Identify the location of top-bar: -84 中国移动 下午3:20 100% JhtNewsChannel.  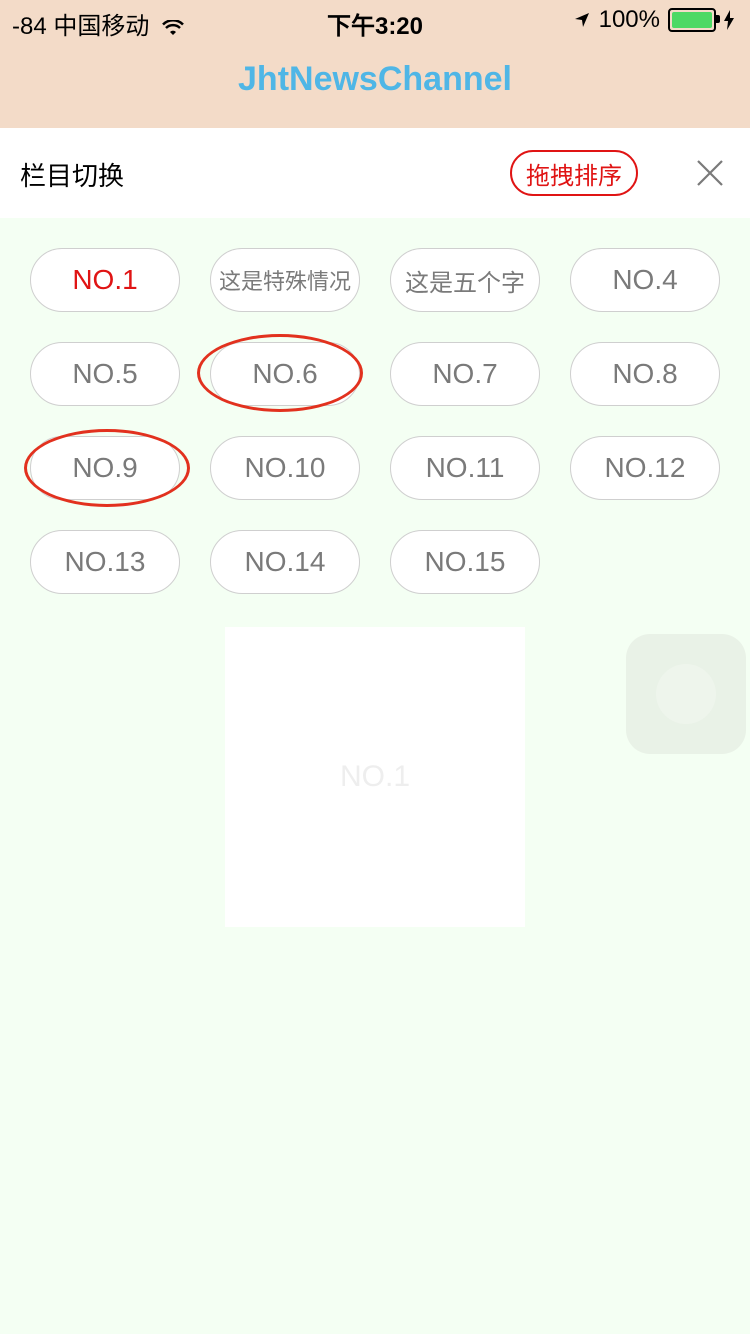
(375, 64).